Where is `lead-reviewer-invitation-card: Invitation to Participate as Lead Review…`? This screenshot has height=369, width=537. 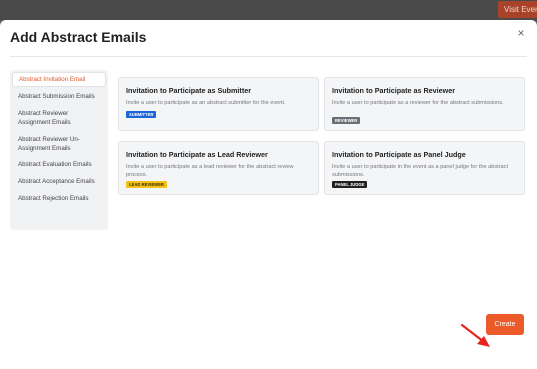
lead-reviewer-invitation-card: Invitation to Participate as Lead Review… is located at coordinates (218, 168).